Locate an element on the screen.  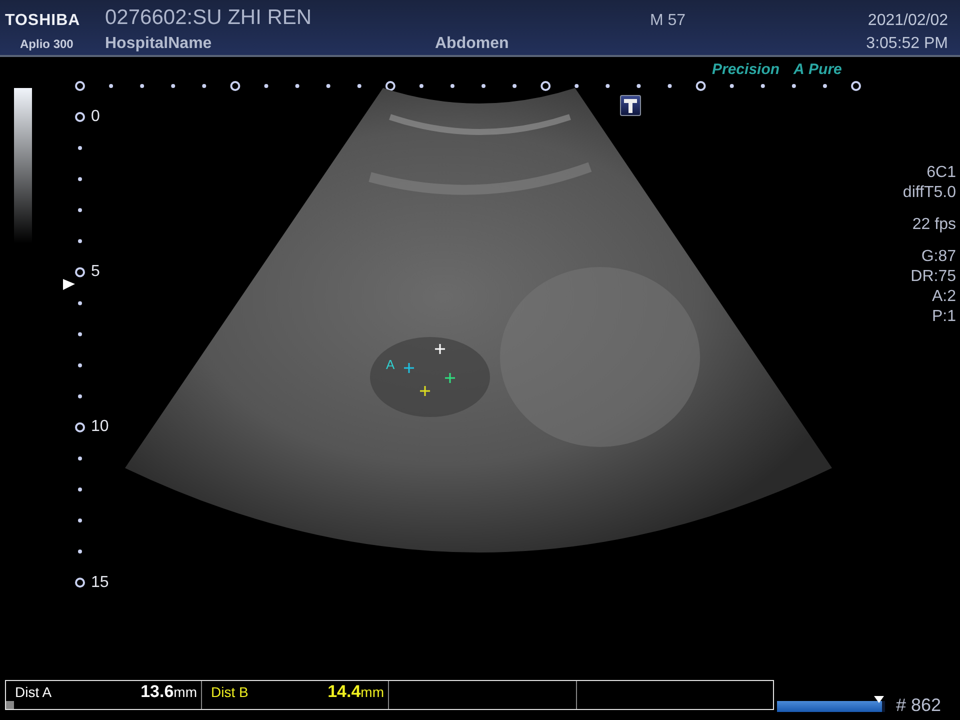
depth-label: 15 is located at coordinates (100, 583).